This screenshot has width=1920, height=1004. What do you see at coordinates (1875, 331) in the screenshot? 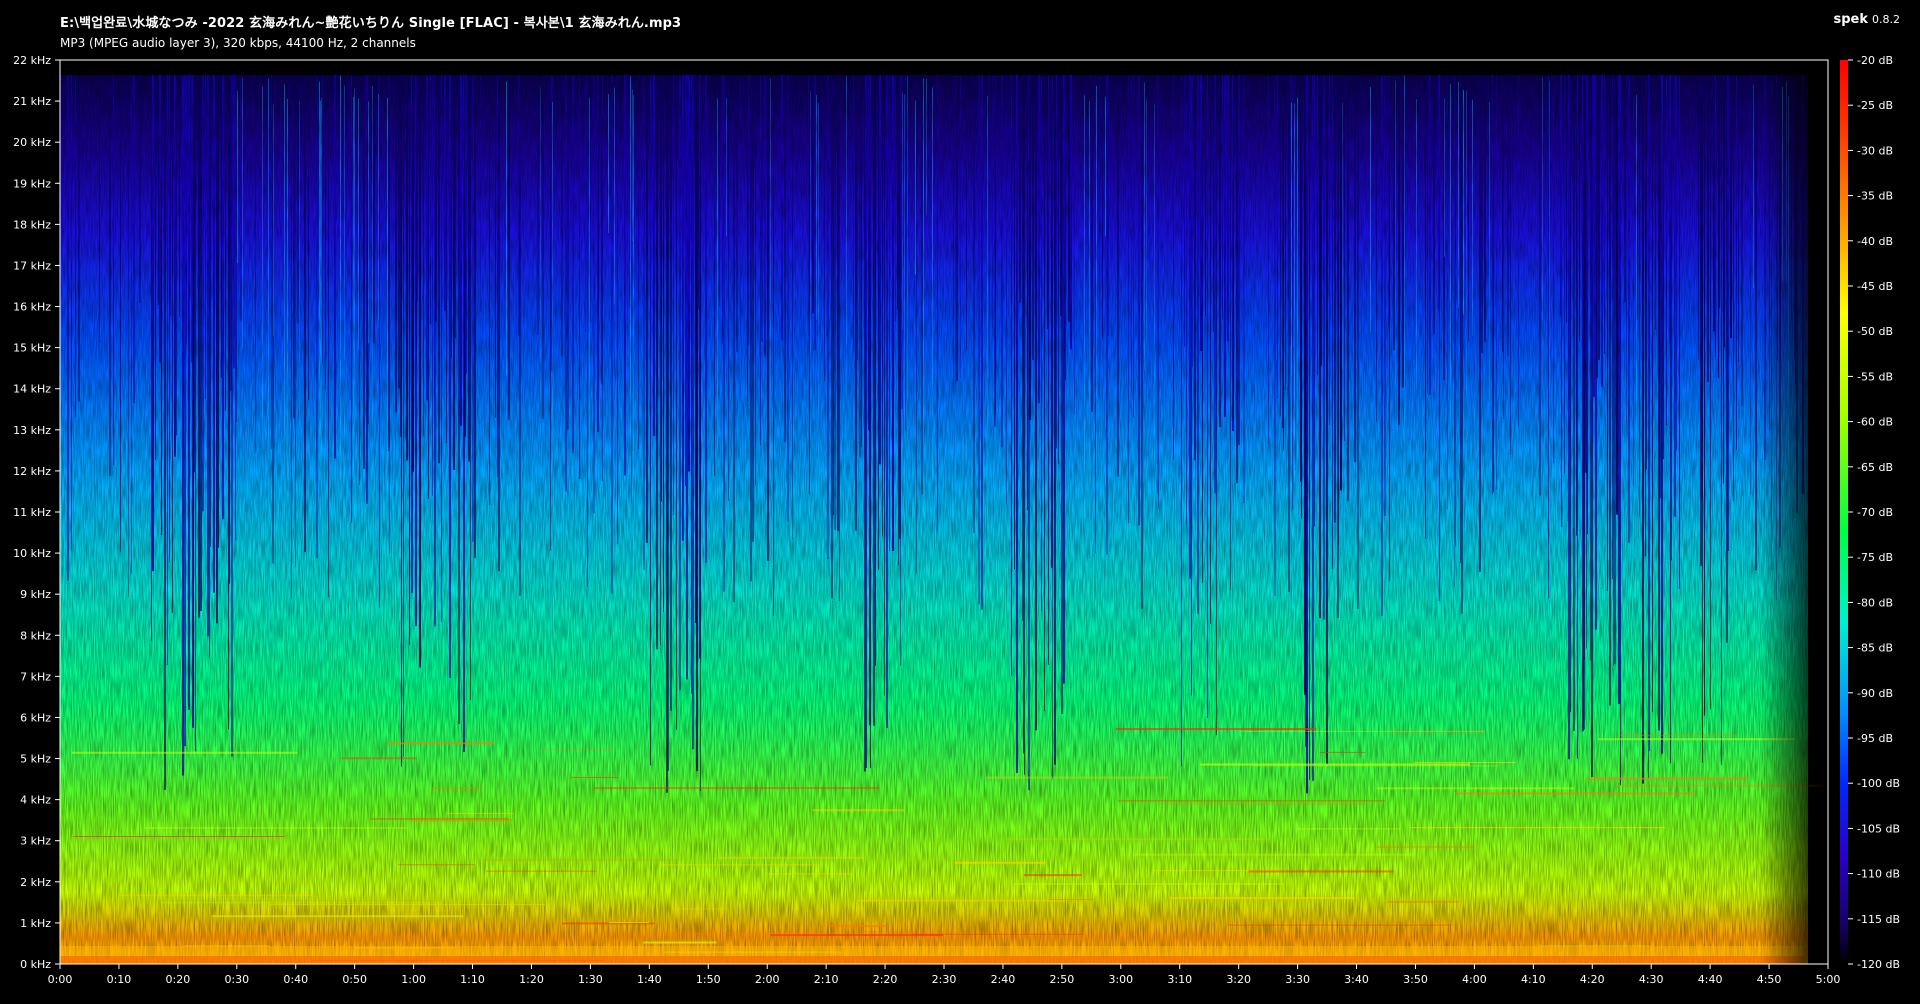
I see `db-tick-label: -50 dB` at bounding box center [1875, 331].